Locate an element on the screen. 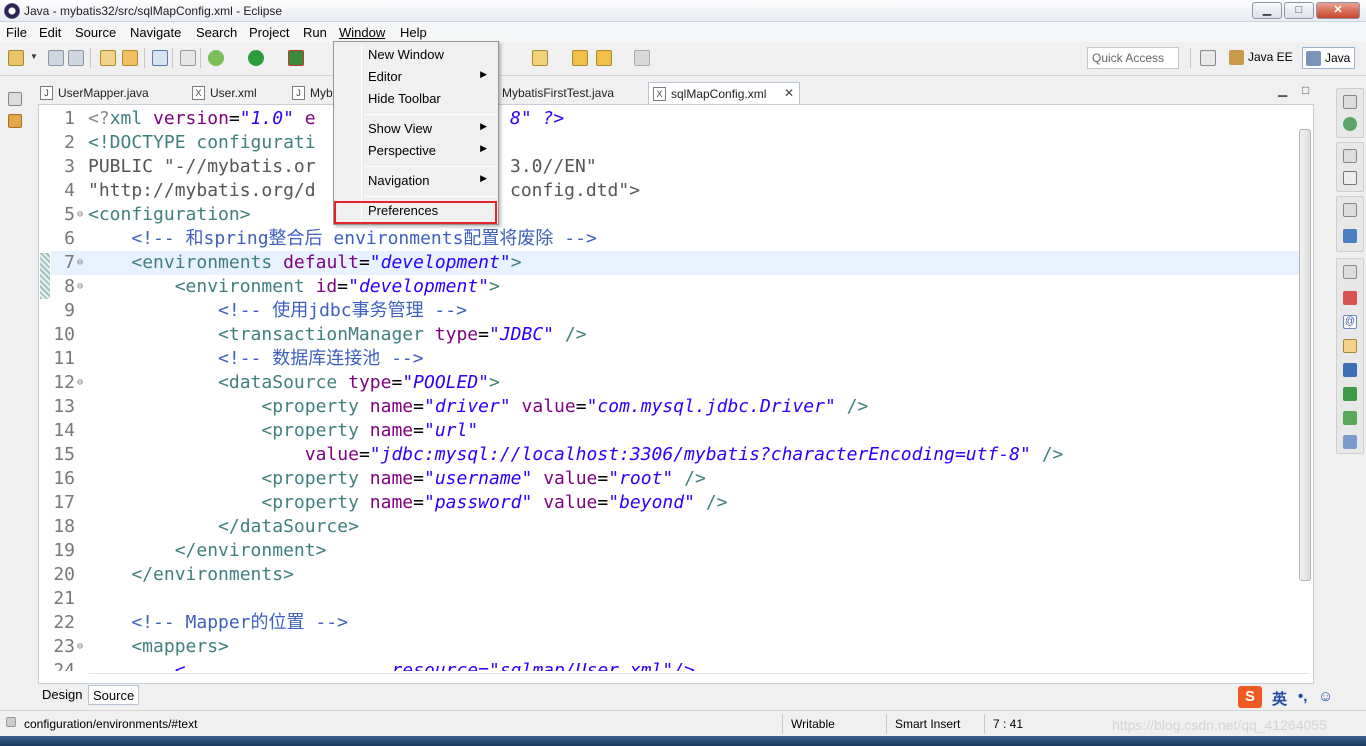  menu-item-new-window: New Window is located at coordinates (416, 55).